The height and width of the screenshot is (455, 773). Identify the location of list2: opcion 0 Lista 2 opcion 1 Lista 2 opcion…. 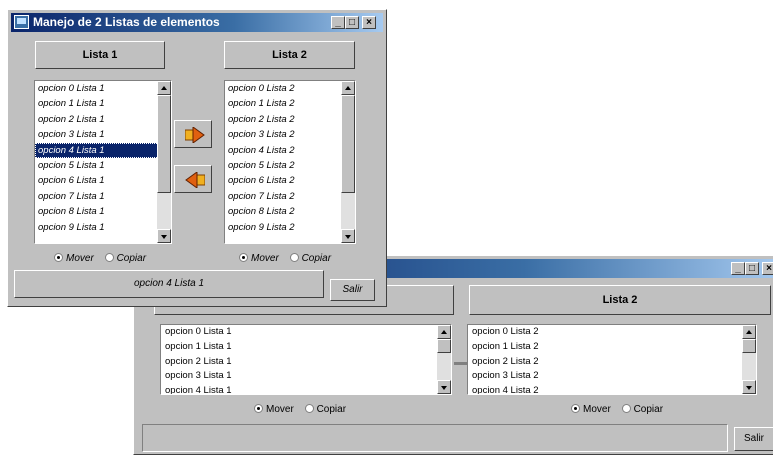
(290, 162).